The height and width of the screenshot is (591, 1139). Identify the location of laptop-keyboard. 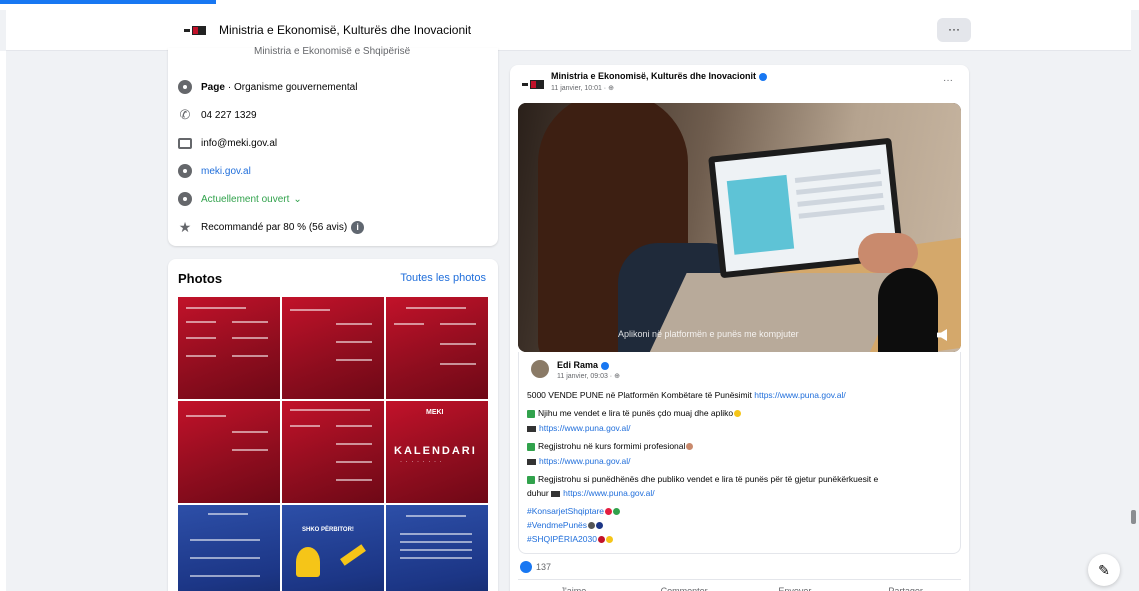
(778, 312).